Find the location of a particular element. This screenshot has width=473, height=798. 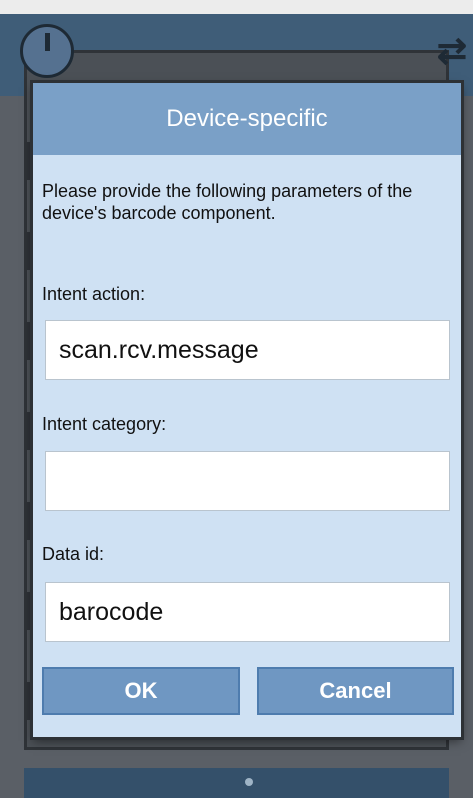

intent-category-label: Intent category: is located at coordinates (104, 424).